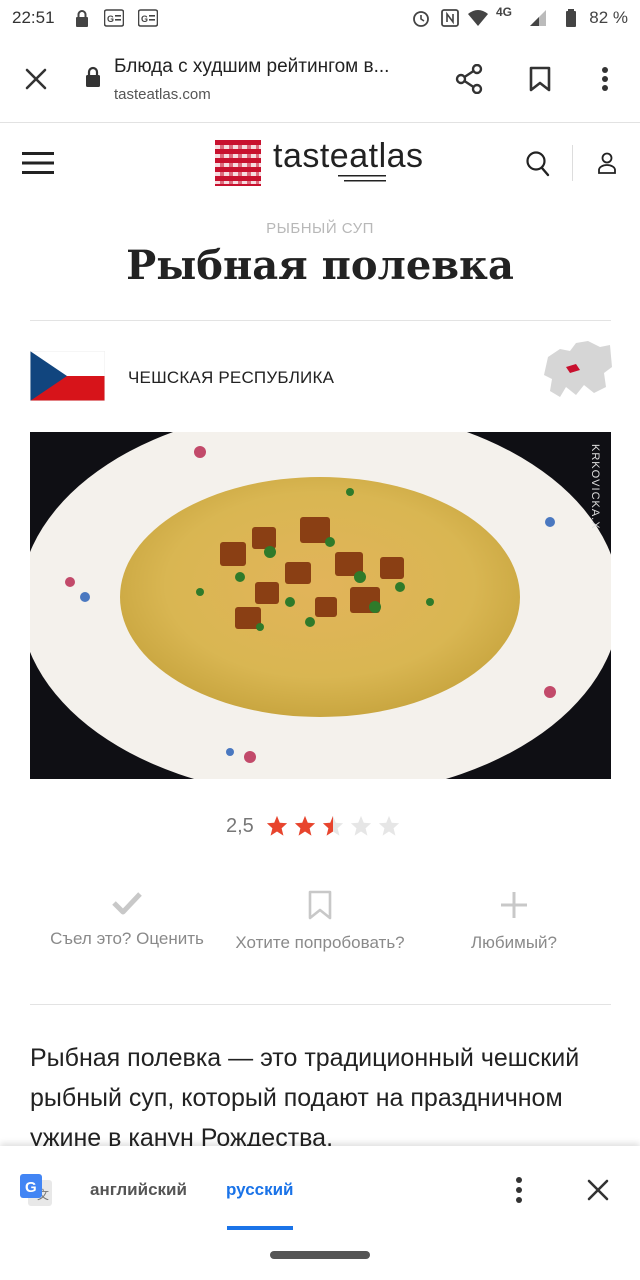 This screenshot has width=640, height=1280. What do you see at coordinates (260, 1228) in the screenshot?
I see `active-tab-indicator` at bounding box center [260, 1228].